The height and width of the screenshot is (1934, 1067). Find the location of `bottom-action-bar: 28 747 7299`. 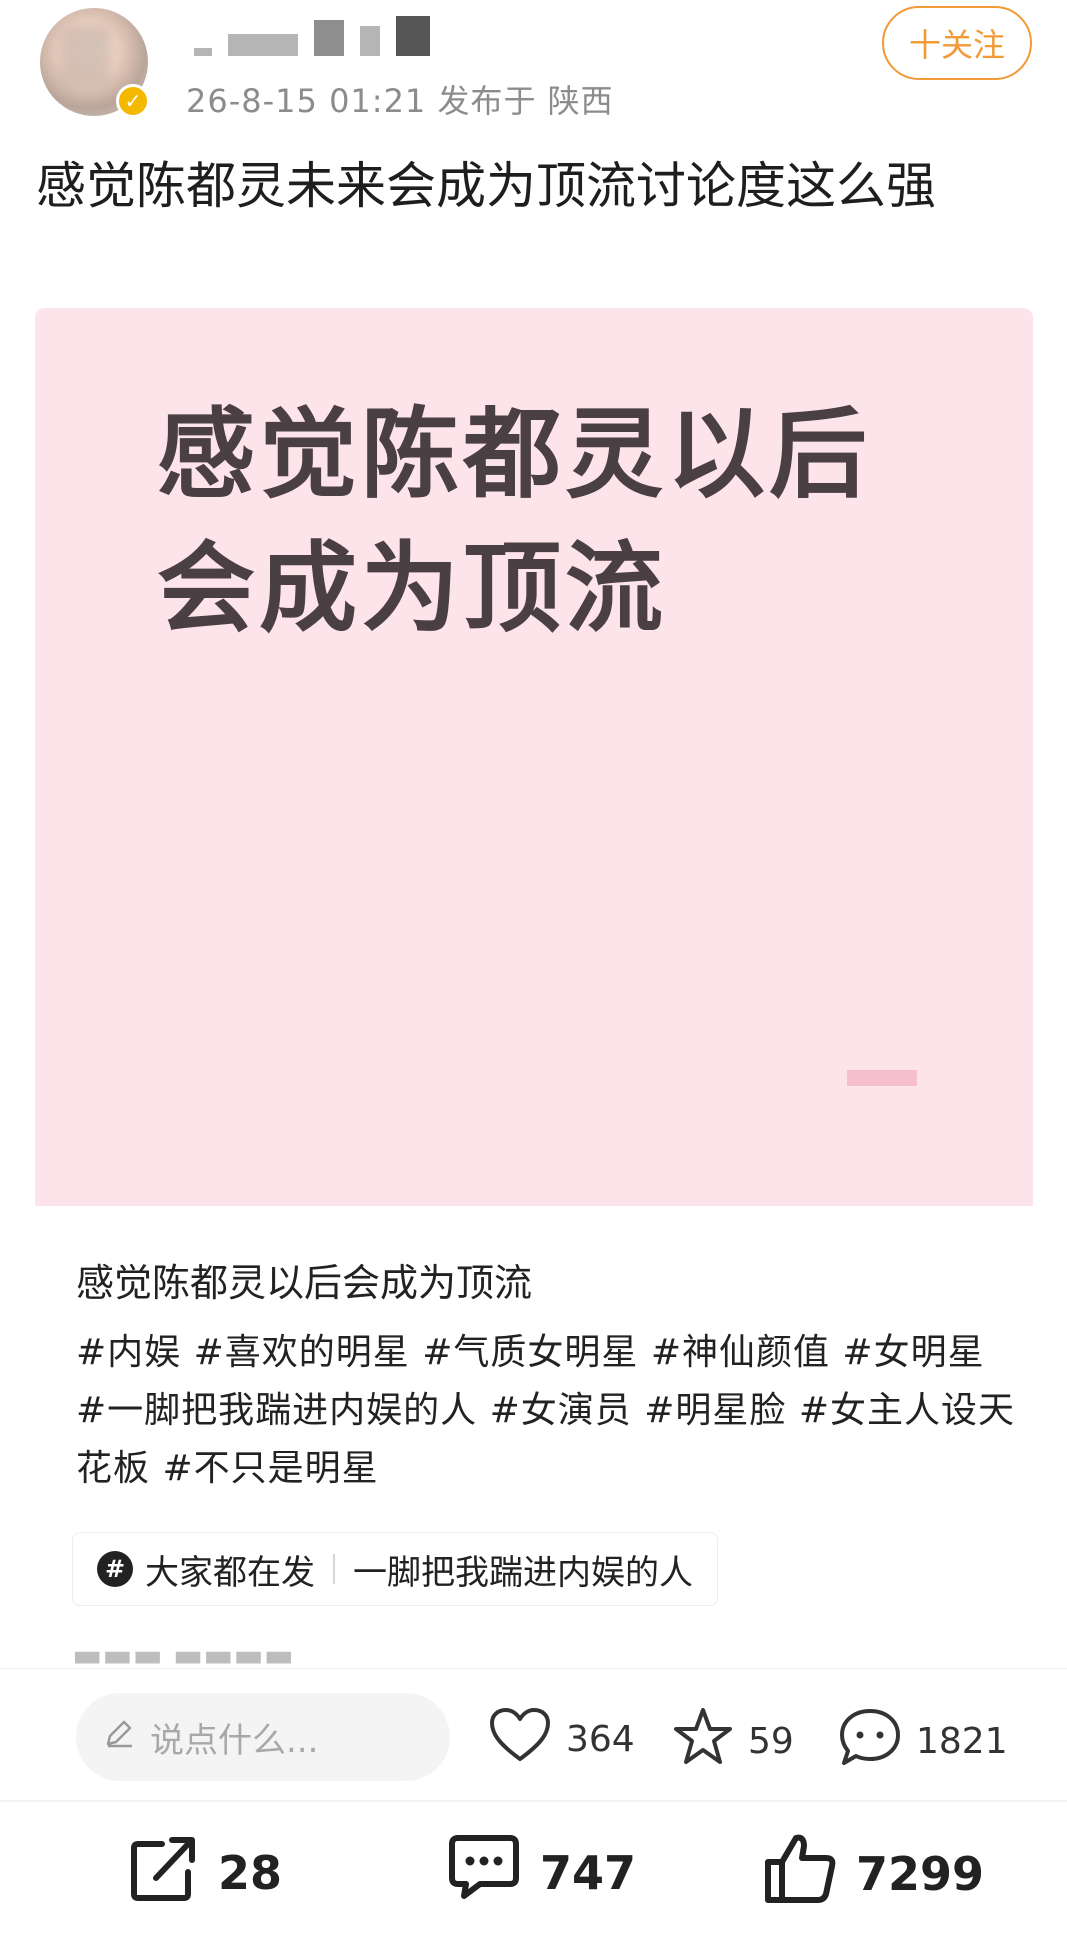

bottom-action-bar: 28 747 7299 is located at coordinates (533, 1867).